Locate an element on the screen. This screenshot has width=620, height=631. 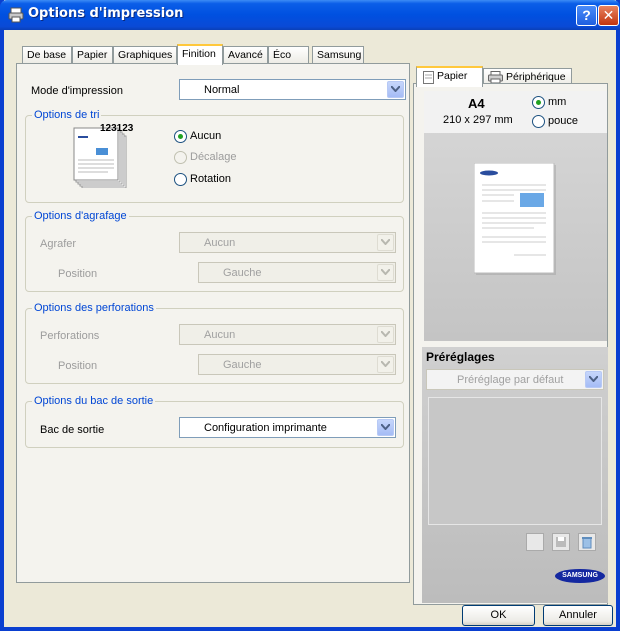
page-preview-icon is located at coordinates (515, 219).